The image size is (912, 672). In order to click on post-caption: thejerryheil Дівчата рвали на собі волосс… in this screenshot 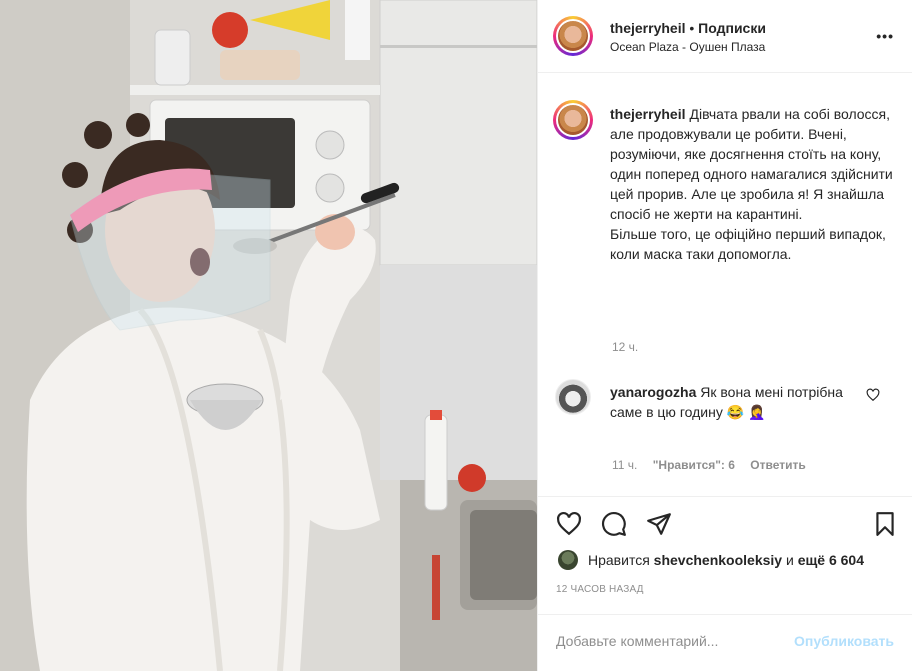, I will do `click(752, 184)`.